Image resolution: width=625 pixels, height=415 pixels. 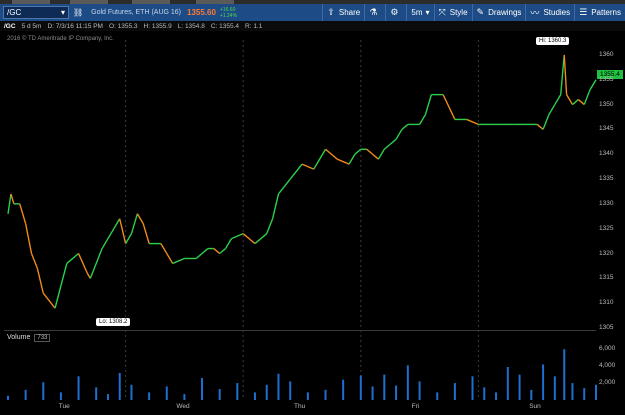 I want to click on price-tick-label: 1360, so click(x=606, y=54).